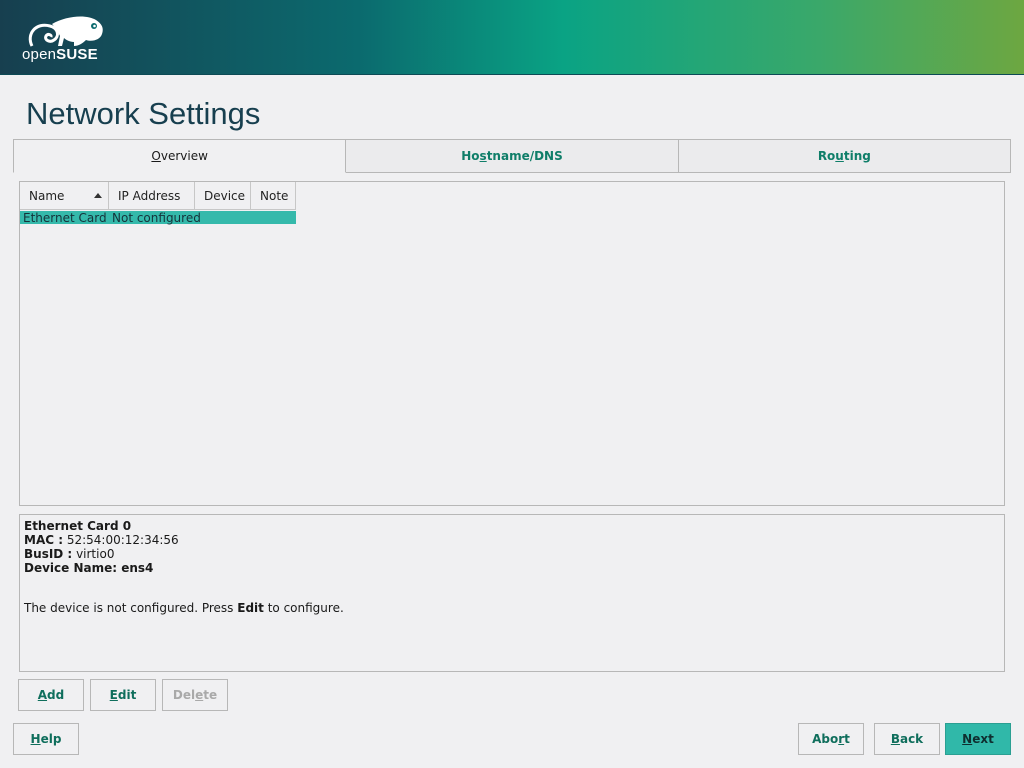 The height and width of the screenshot is (768, 1024). What do you see at coordinates (210, 695) in the screenshot?
I see `delete-post: te` at bounding box center [210, 695].